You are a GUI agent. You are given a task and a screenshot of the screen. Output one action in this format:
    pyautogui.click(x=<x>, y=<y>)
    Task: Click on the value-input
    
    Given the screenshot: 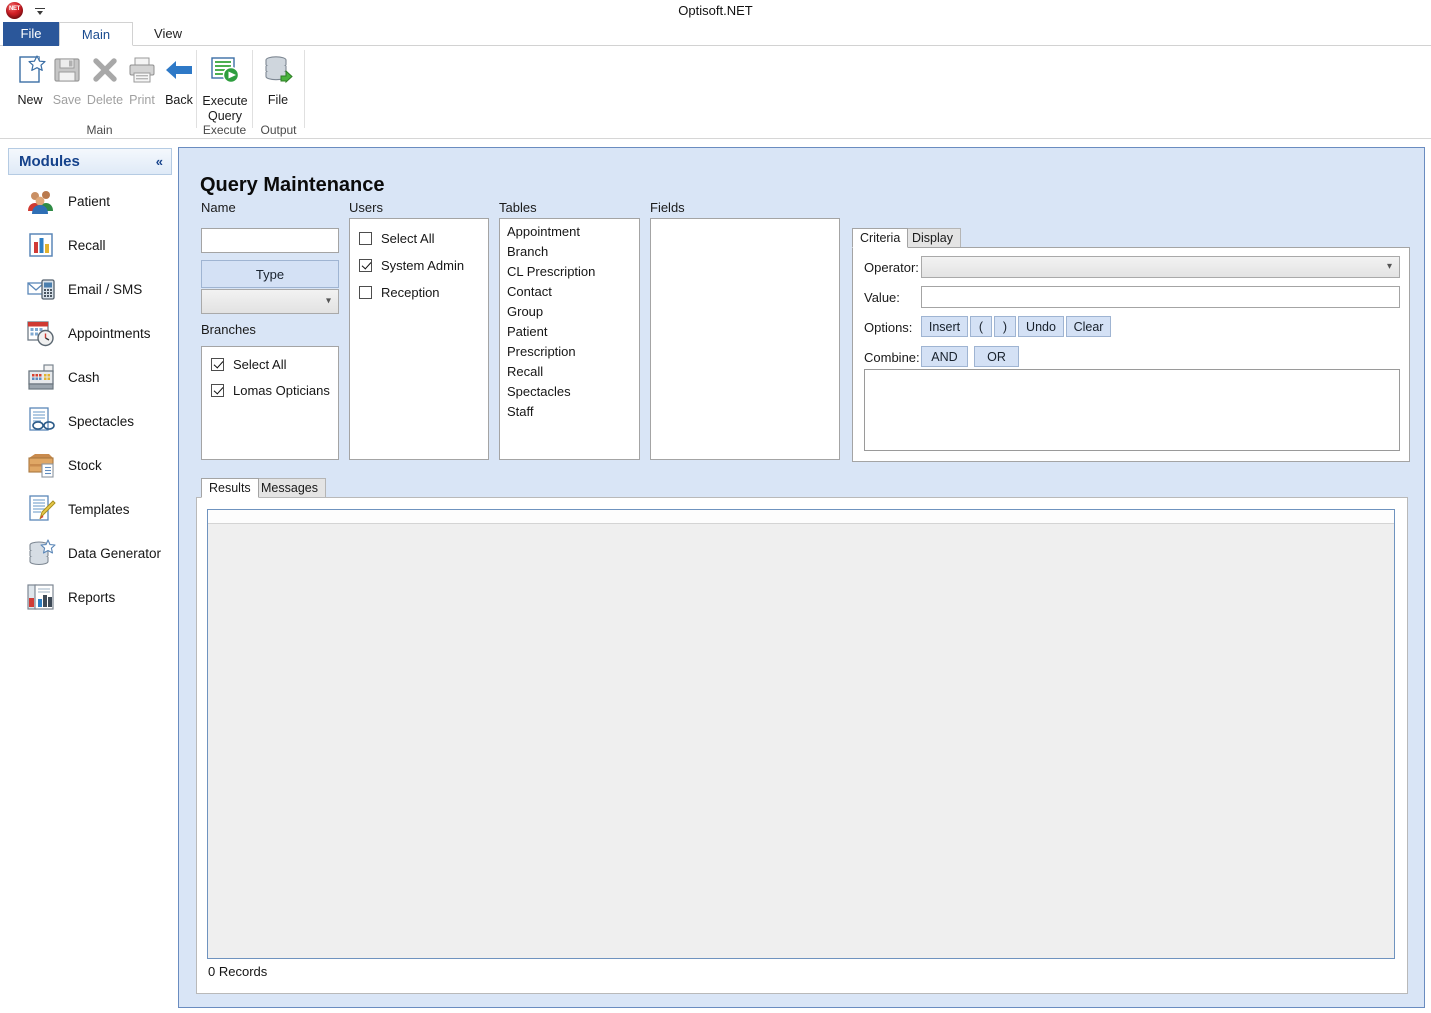 What is the action you would take?
    pyautogui.click(x=1160, y=297)
    